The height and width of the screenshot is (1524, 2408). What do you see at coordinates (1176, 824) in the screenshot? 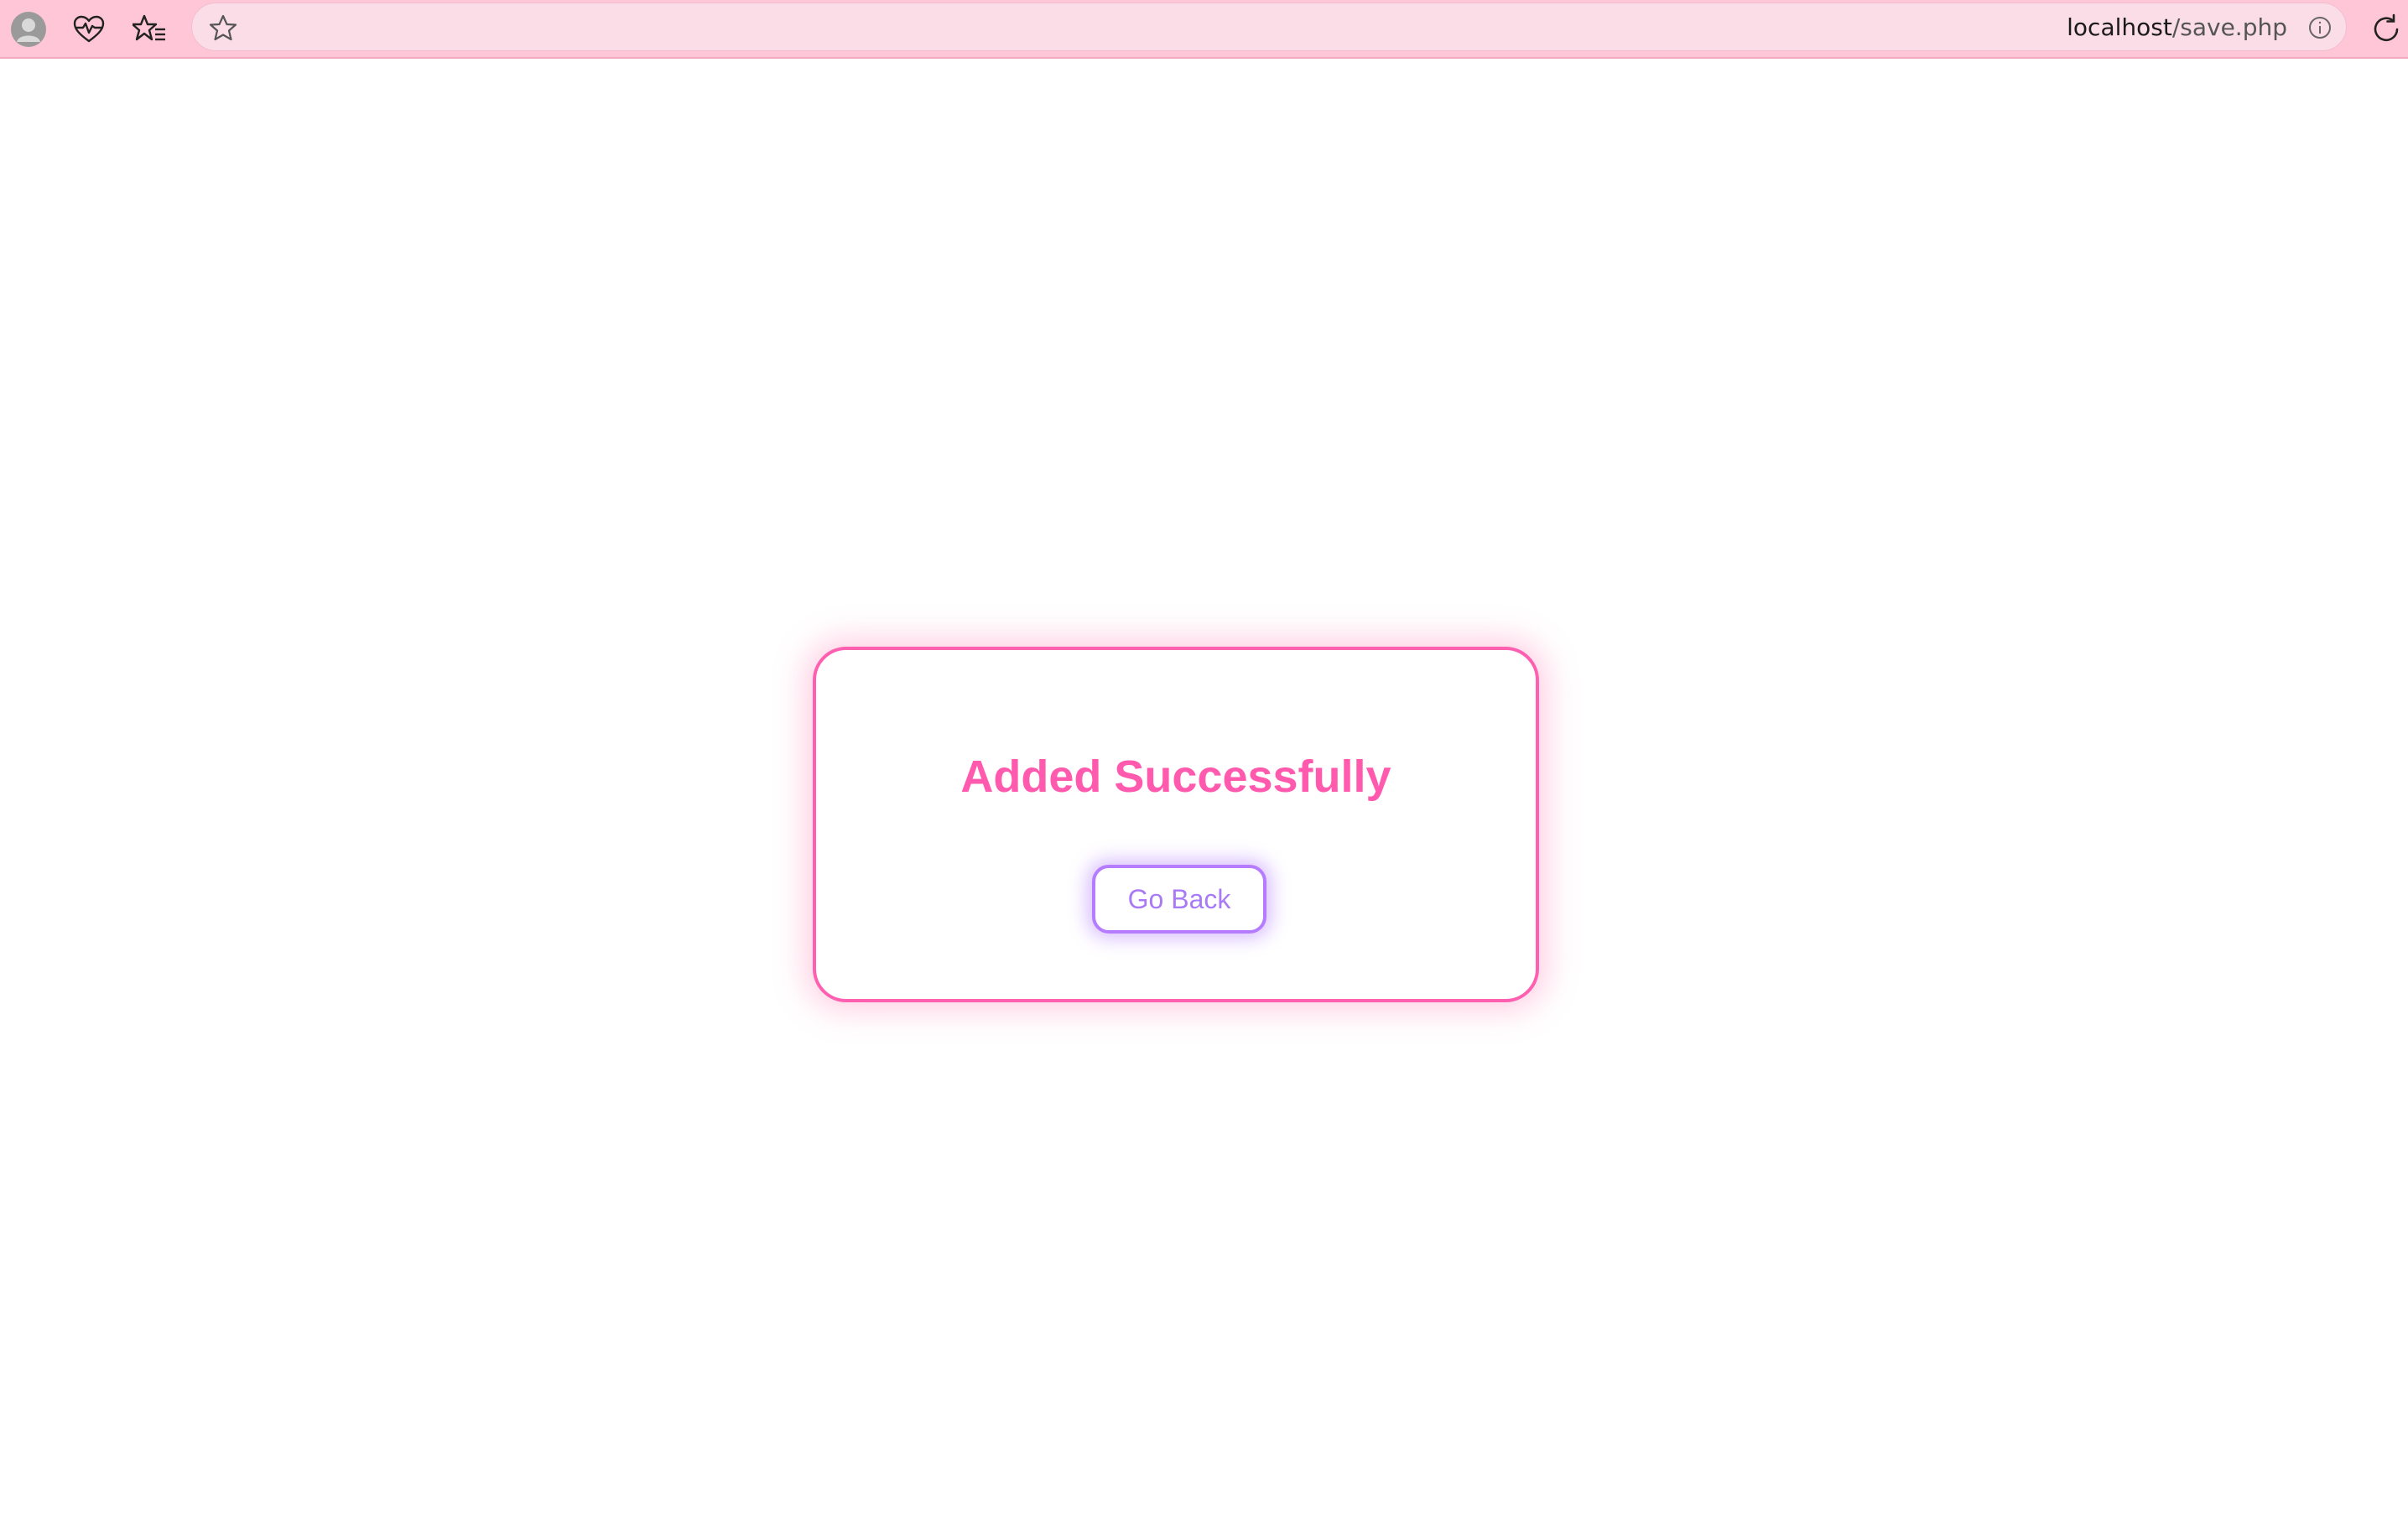
I see `success-card: Added Successfully Go Back` at bounding box center [1176, 824].